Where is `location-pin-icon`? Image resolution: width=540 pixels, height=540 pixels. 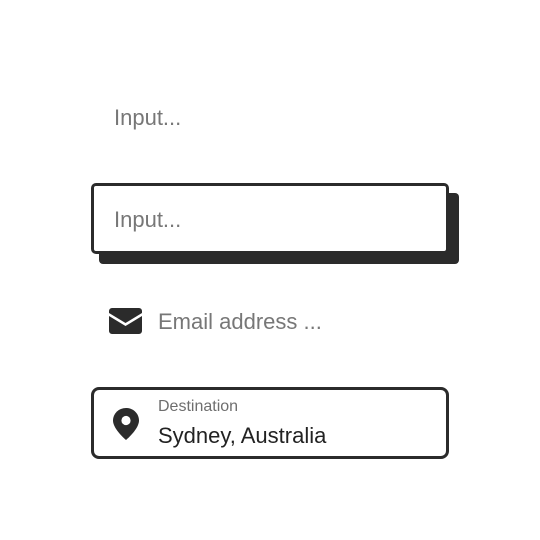 location-pin-icon is located at coordinates (126, 424).